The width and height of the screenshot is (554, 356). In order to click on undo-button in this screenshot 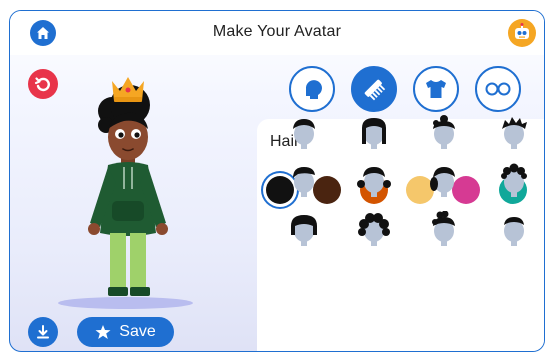, I will do `click(43, 84)`.